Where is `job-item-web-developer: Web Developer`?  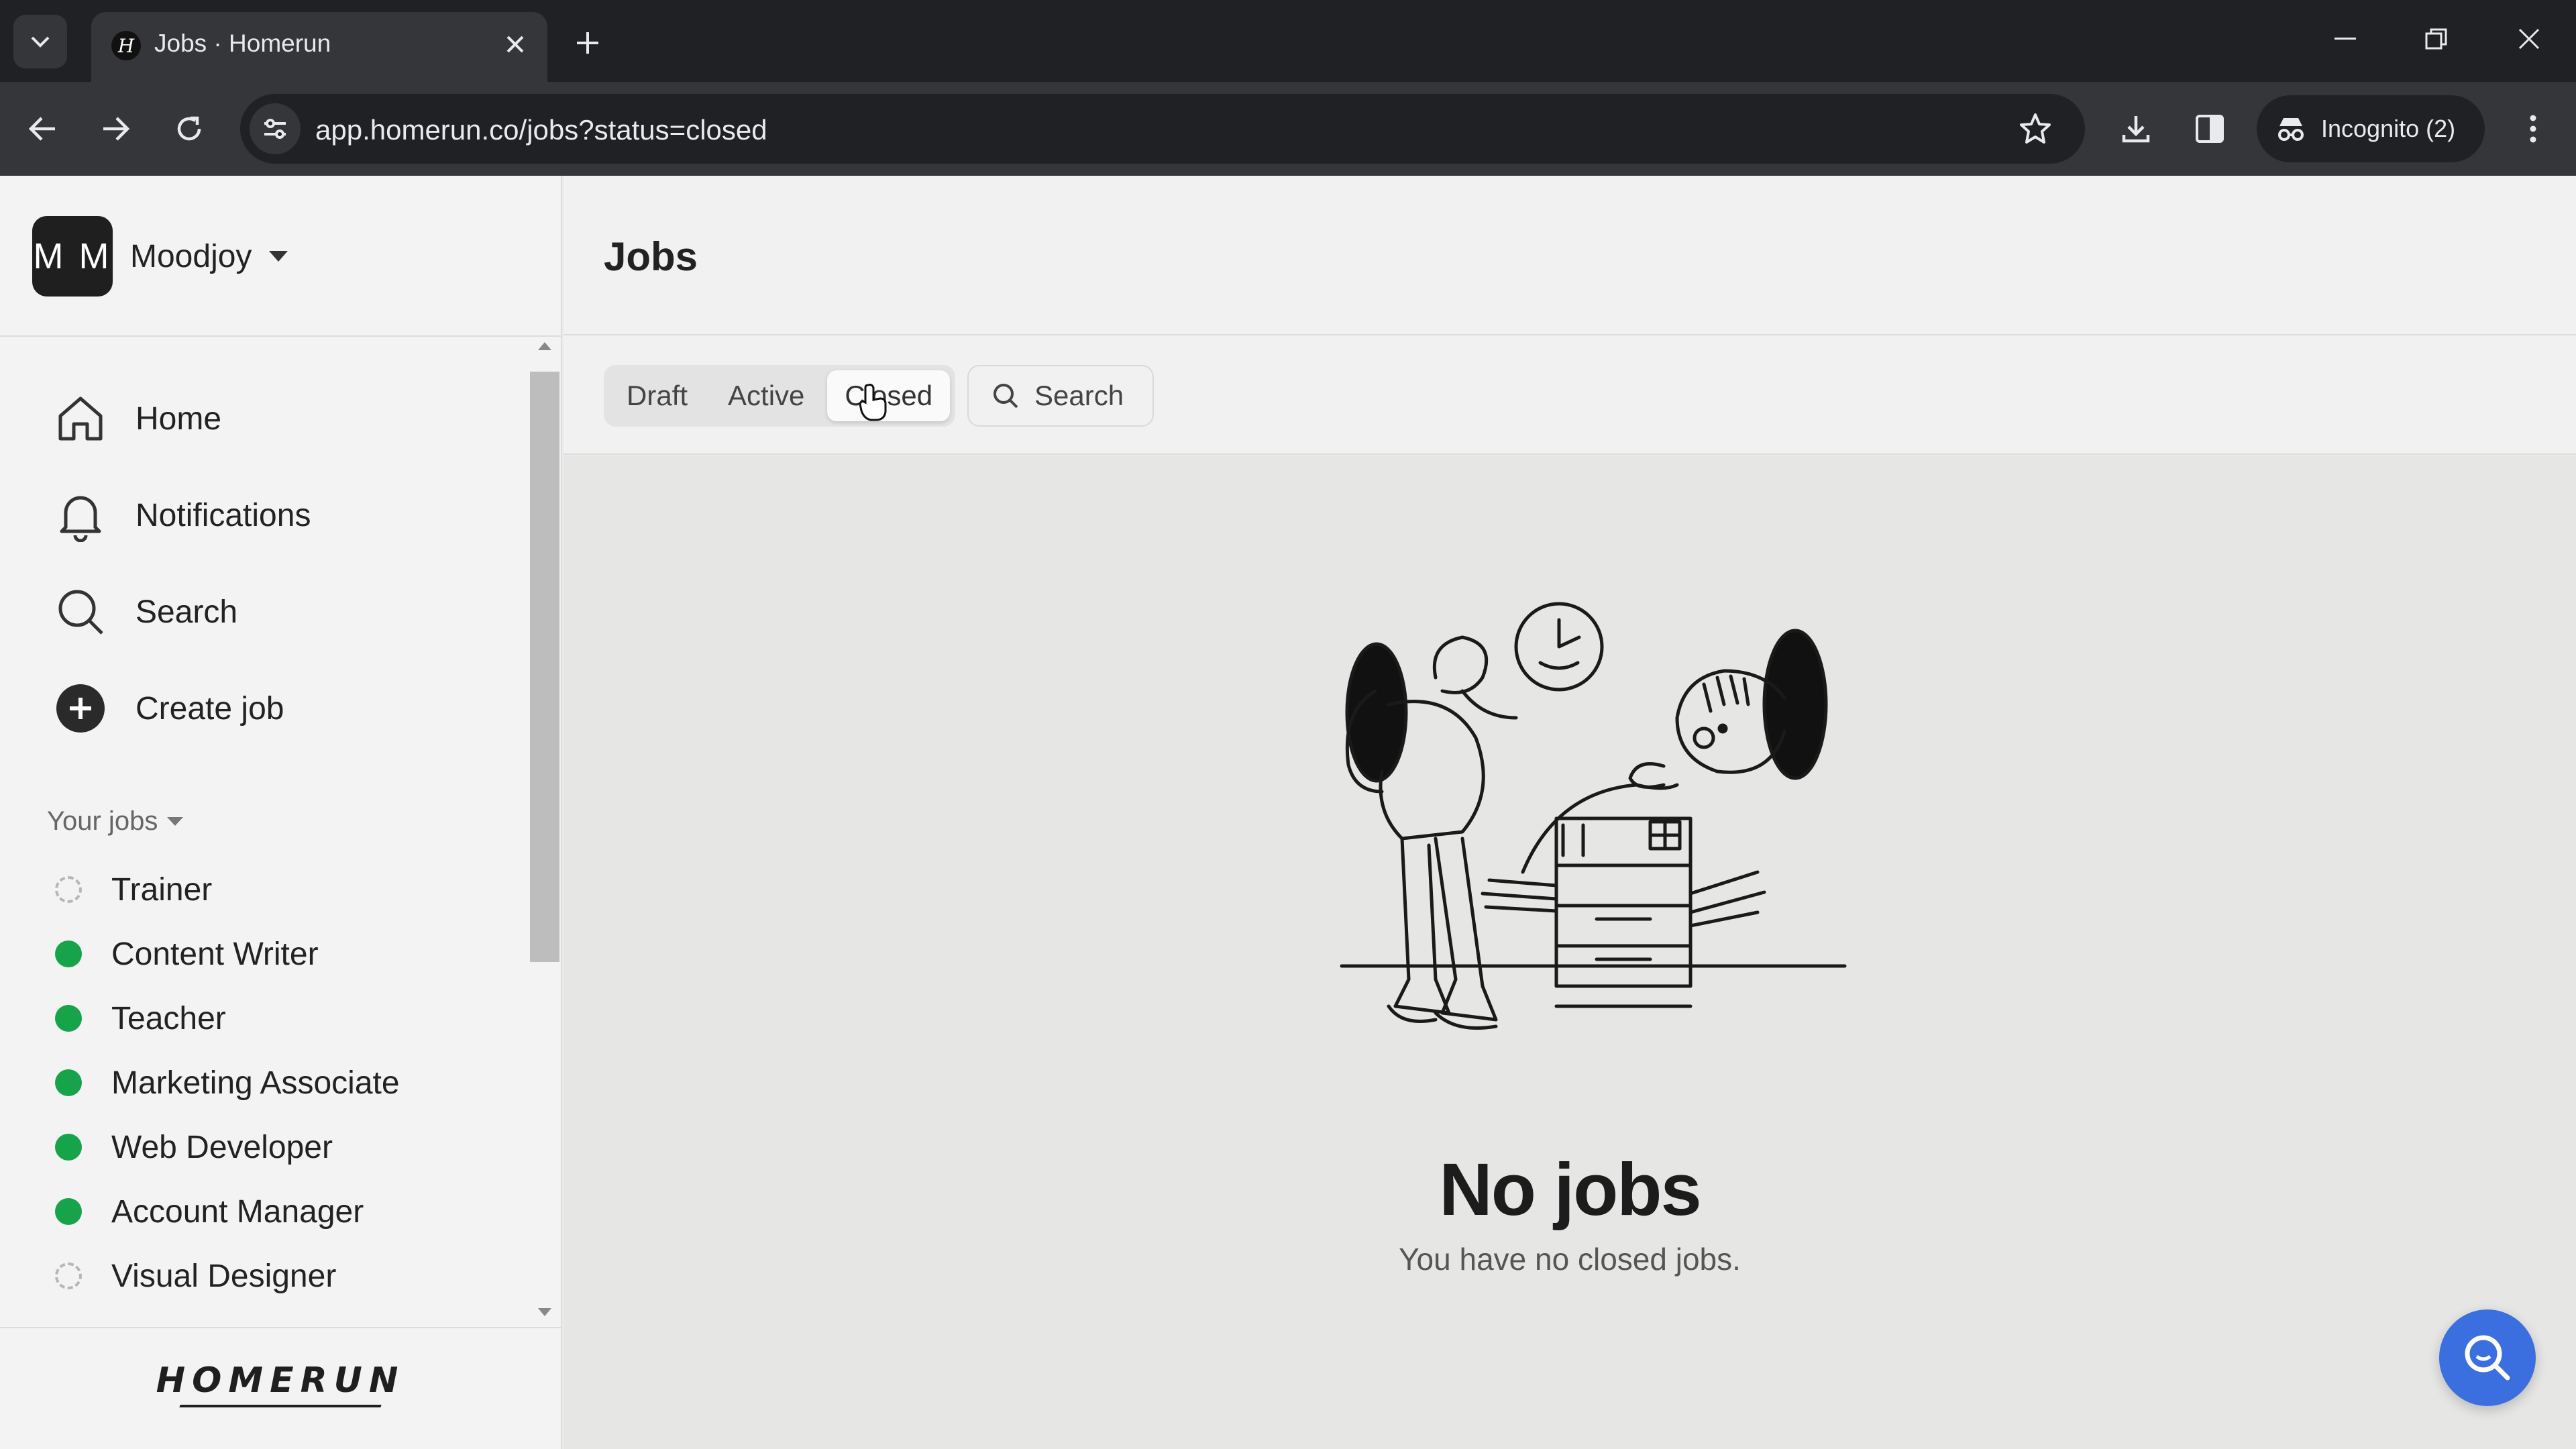
job-item-web-developer: Web Developer is located at coordinates (194, 1147).